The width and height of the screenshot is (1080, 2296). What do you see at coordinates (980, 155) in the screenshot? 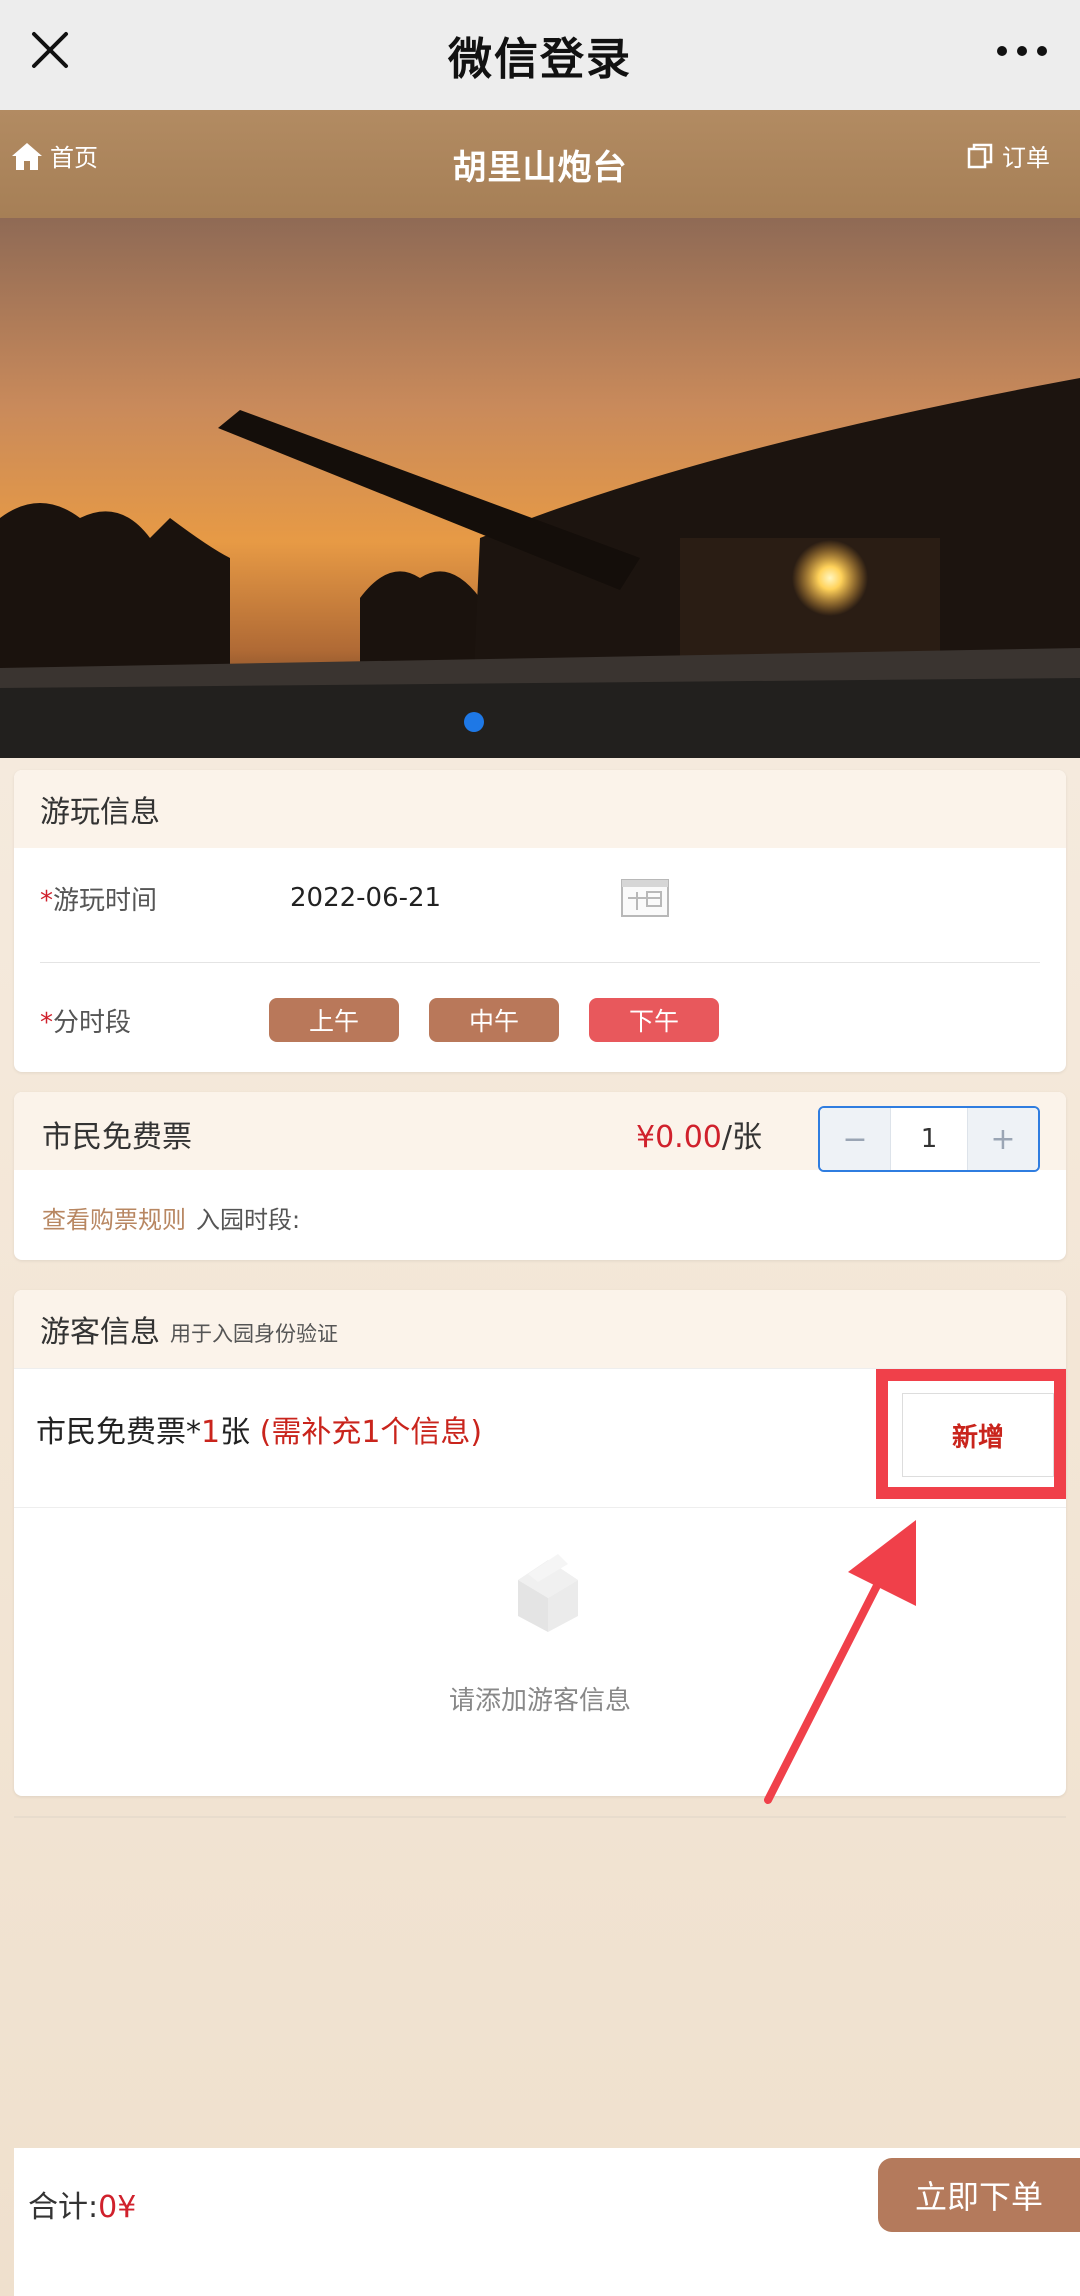
I see `orders-icon` at bounding box center [980, 155].